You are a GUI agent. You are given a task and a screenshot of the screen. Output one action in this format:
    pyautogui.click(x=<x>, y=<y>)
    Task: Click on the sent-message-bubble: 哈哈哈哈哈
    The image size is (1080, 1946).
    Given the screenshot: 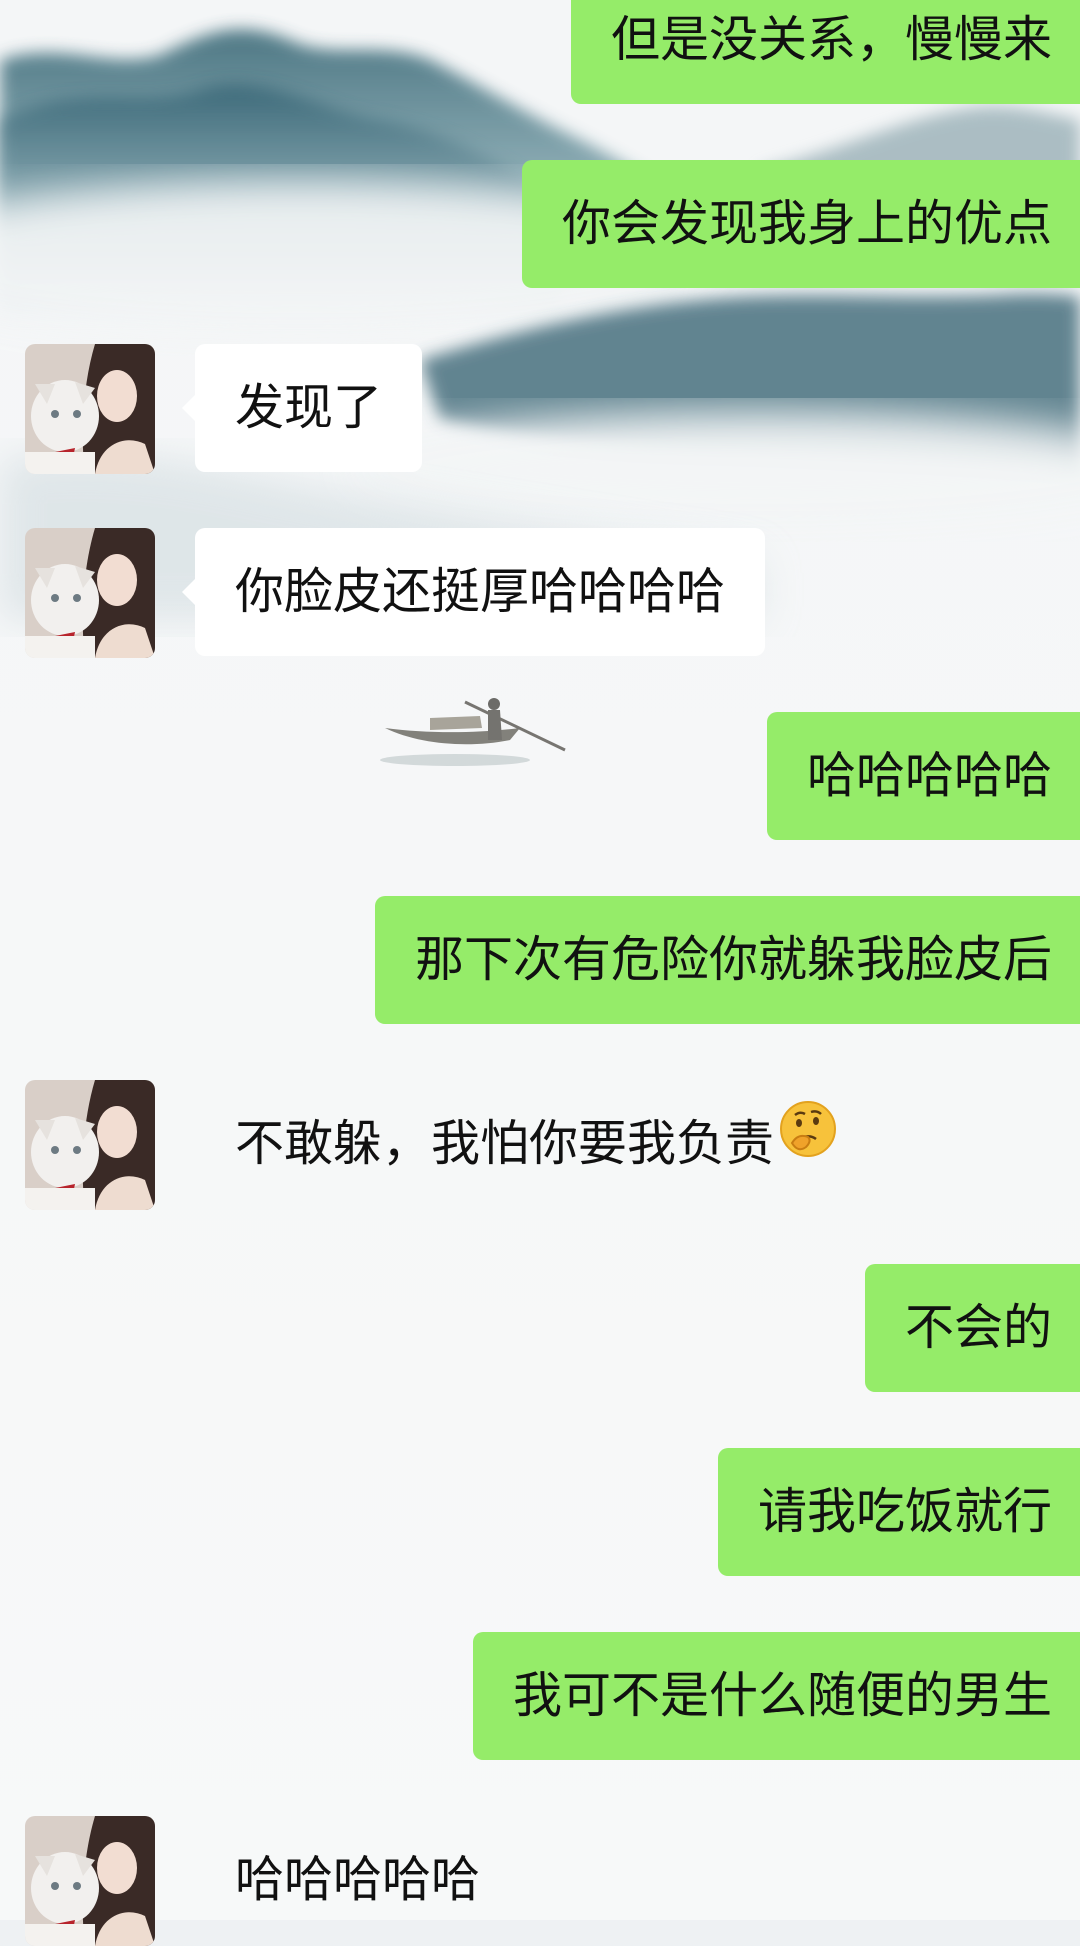 What is the action you would take?
    pyautogui.click(x=923, y=776)
    